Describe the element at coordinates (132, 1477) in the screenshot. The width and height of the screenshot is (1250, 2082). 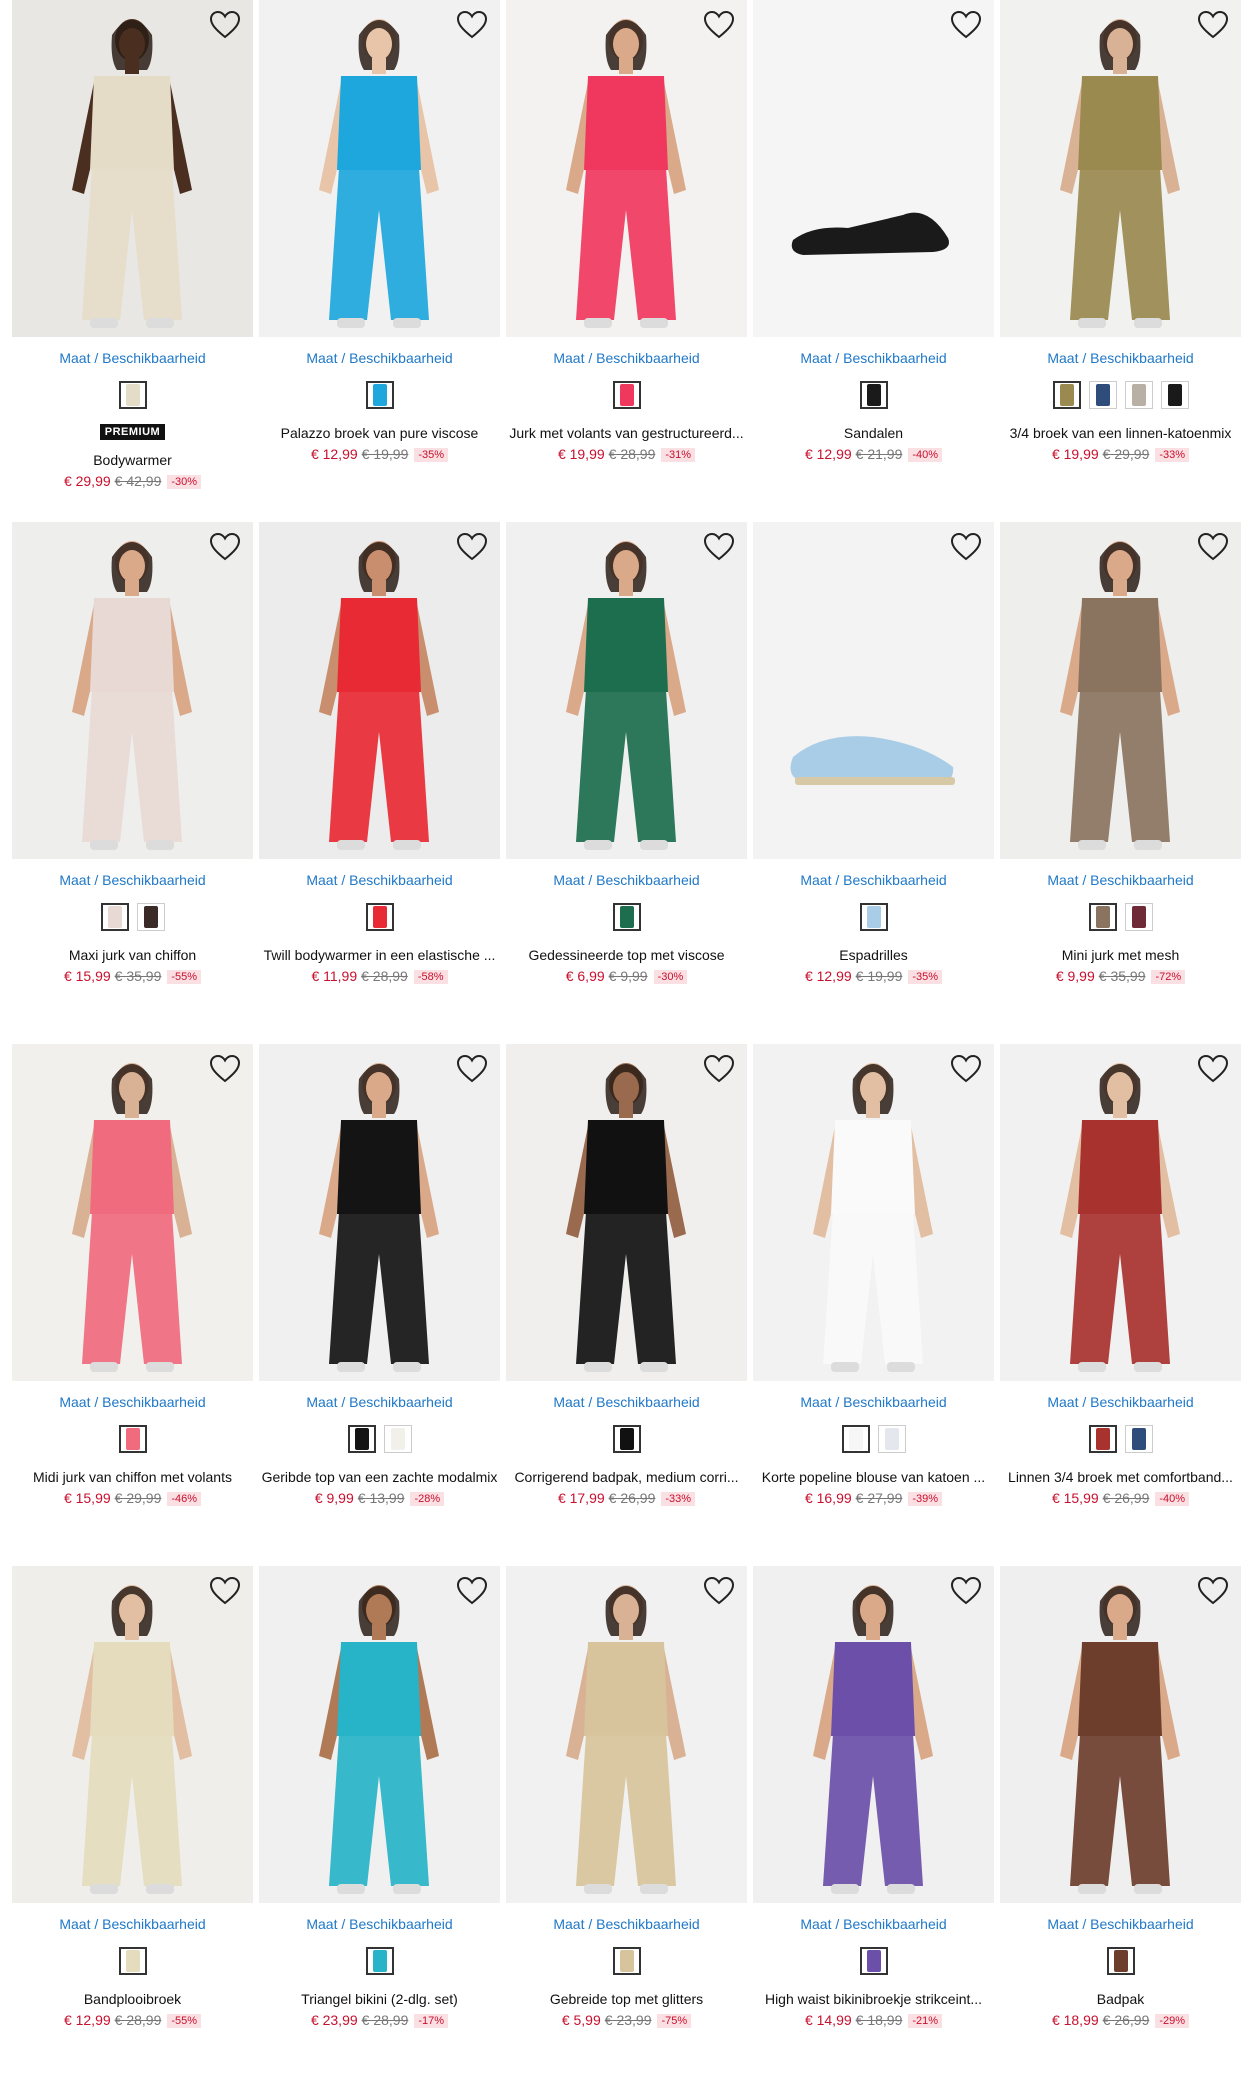
I see `product-name: Midi jurk van chiffon met volants` at that location.